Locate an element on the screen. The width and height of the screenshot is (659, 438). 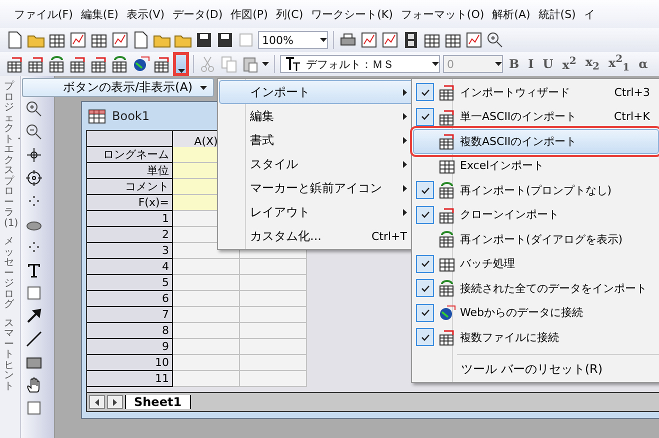
reimport-table-icon is located at coordinates (57, 64).